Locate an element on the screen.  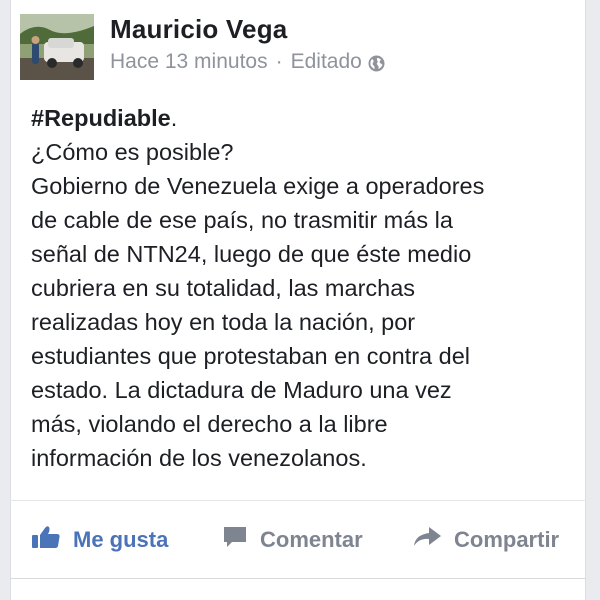
avatar is located at coordinates (57, 47).